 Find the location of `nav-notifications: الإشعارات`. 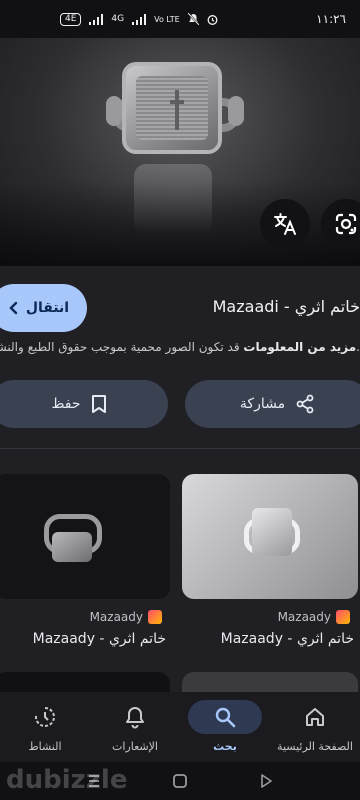

nav-notifications: الإشعارات is located at coordinates (135, 727).